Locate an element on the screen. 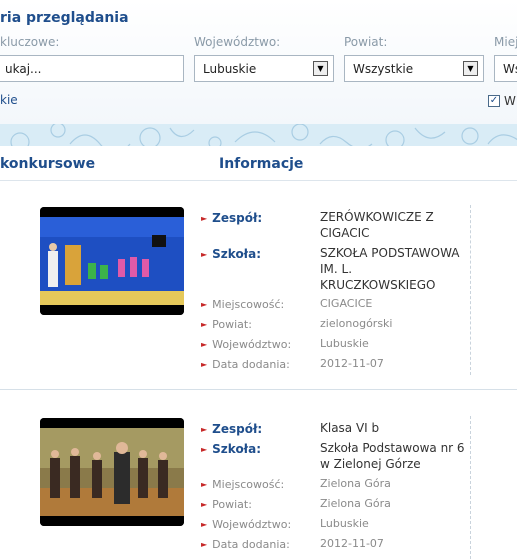 The width and height of the screenshot is (517, 559). results-column-header: konkursowe Informacje is located at coordinates (258, 163).